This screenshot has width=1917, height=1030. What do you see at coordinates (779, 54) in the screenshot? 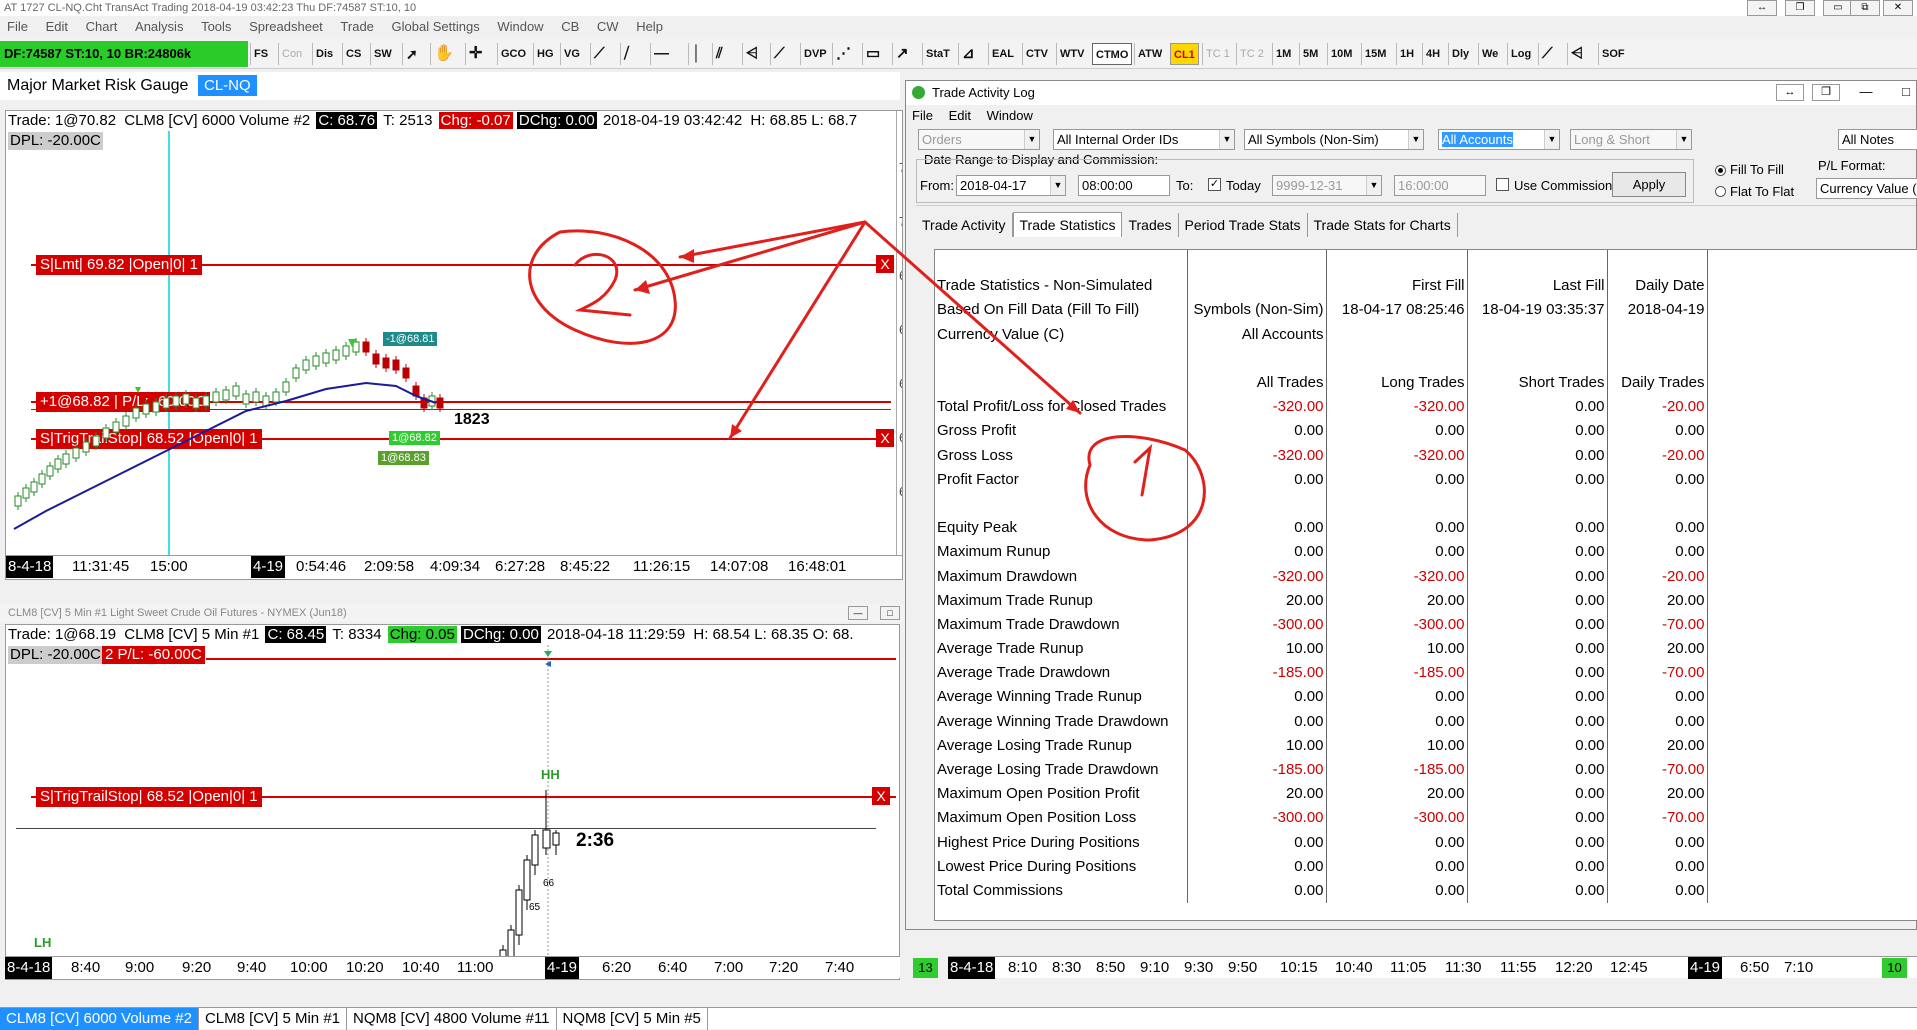
I see `ray-icon: ⟋` at bounding box center [779, 54].